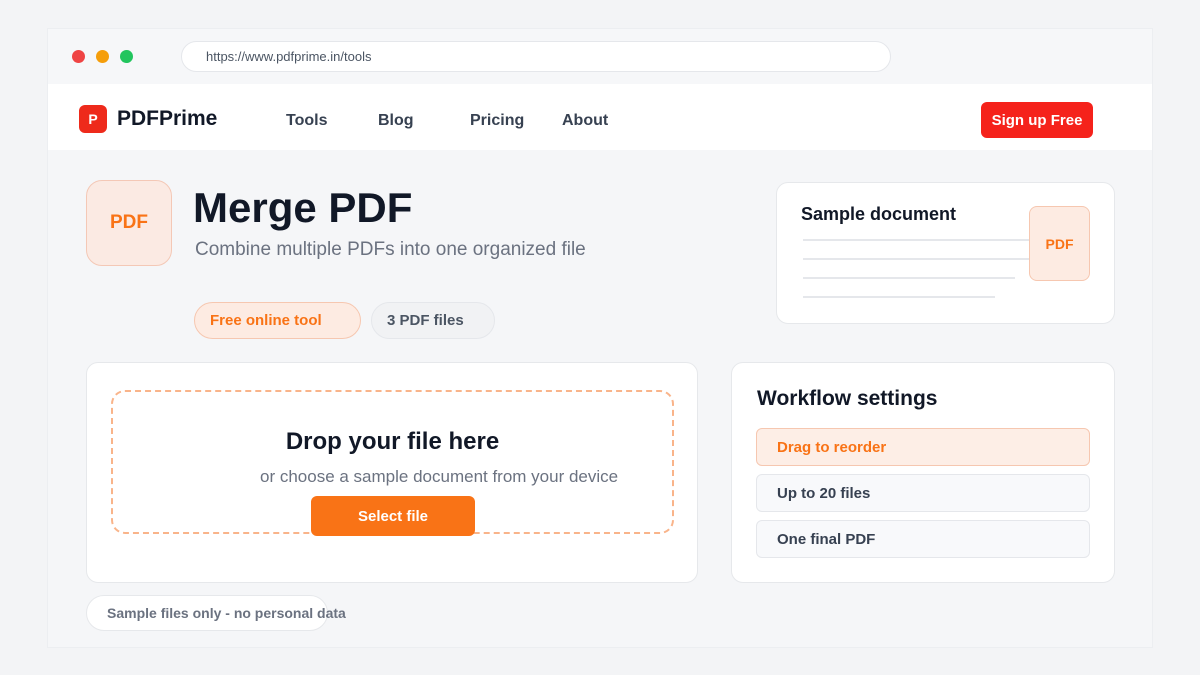 This screenshot has width=1200, height=675. What do you see at coordinates (536, 56) in the screenshot?
I see `address-bar: https://www.pdfprime.in/tools` at bounding box center [536, 56].